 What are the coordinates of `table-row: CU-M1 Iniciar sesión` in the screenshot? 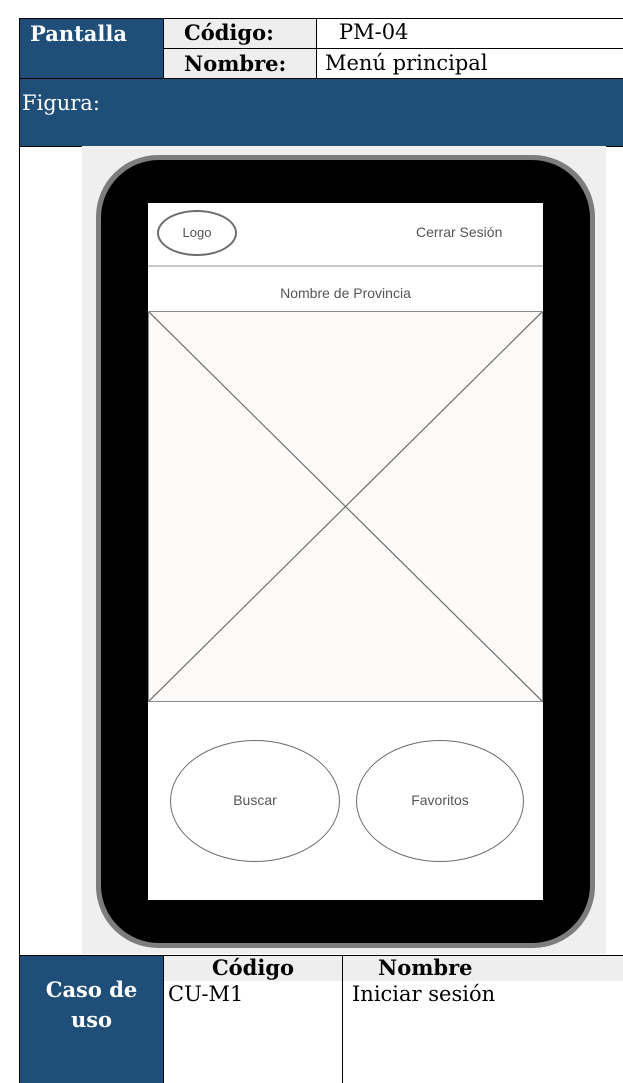 It's located at (393, 1032).